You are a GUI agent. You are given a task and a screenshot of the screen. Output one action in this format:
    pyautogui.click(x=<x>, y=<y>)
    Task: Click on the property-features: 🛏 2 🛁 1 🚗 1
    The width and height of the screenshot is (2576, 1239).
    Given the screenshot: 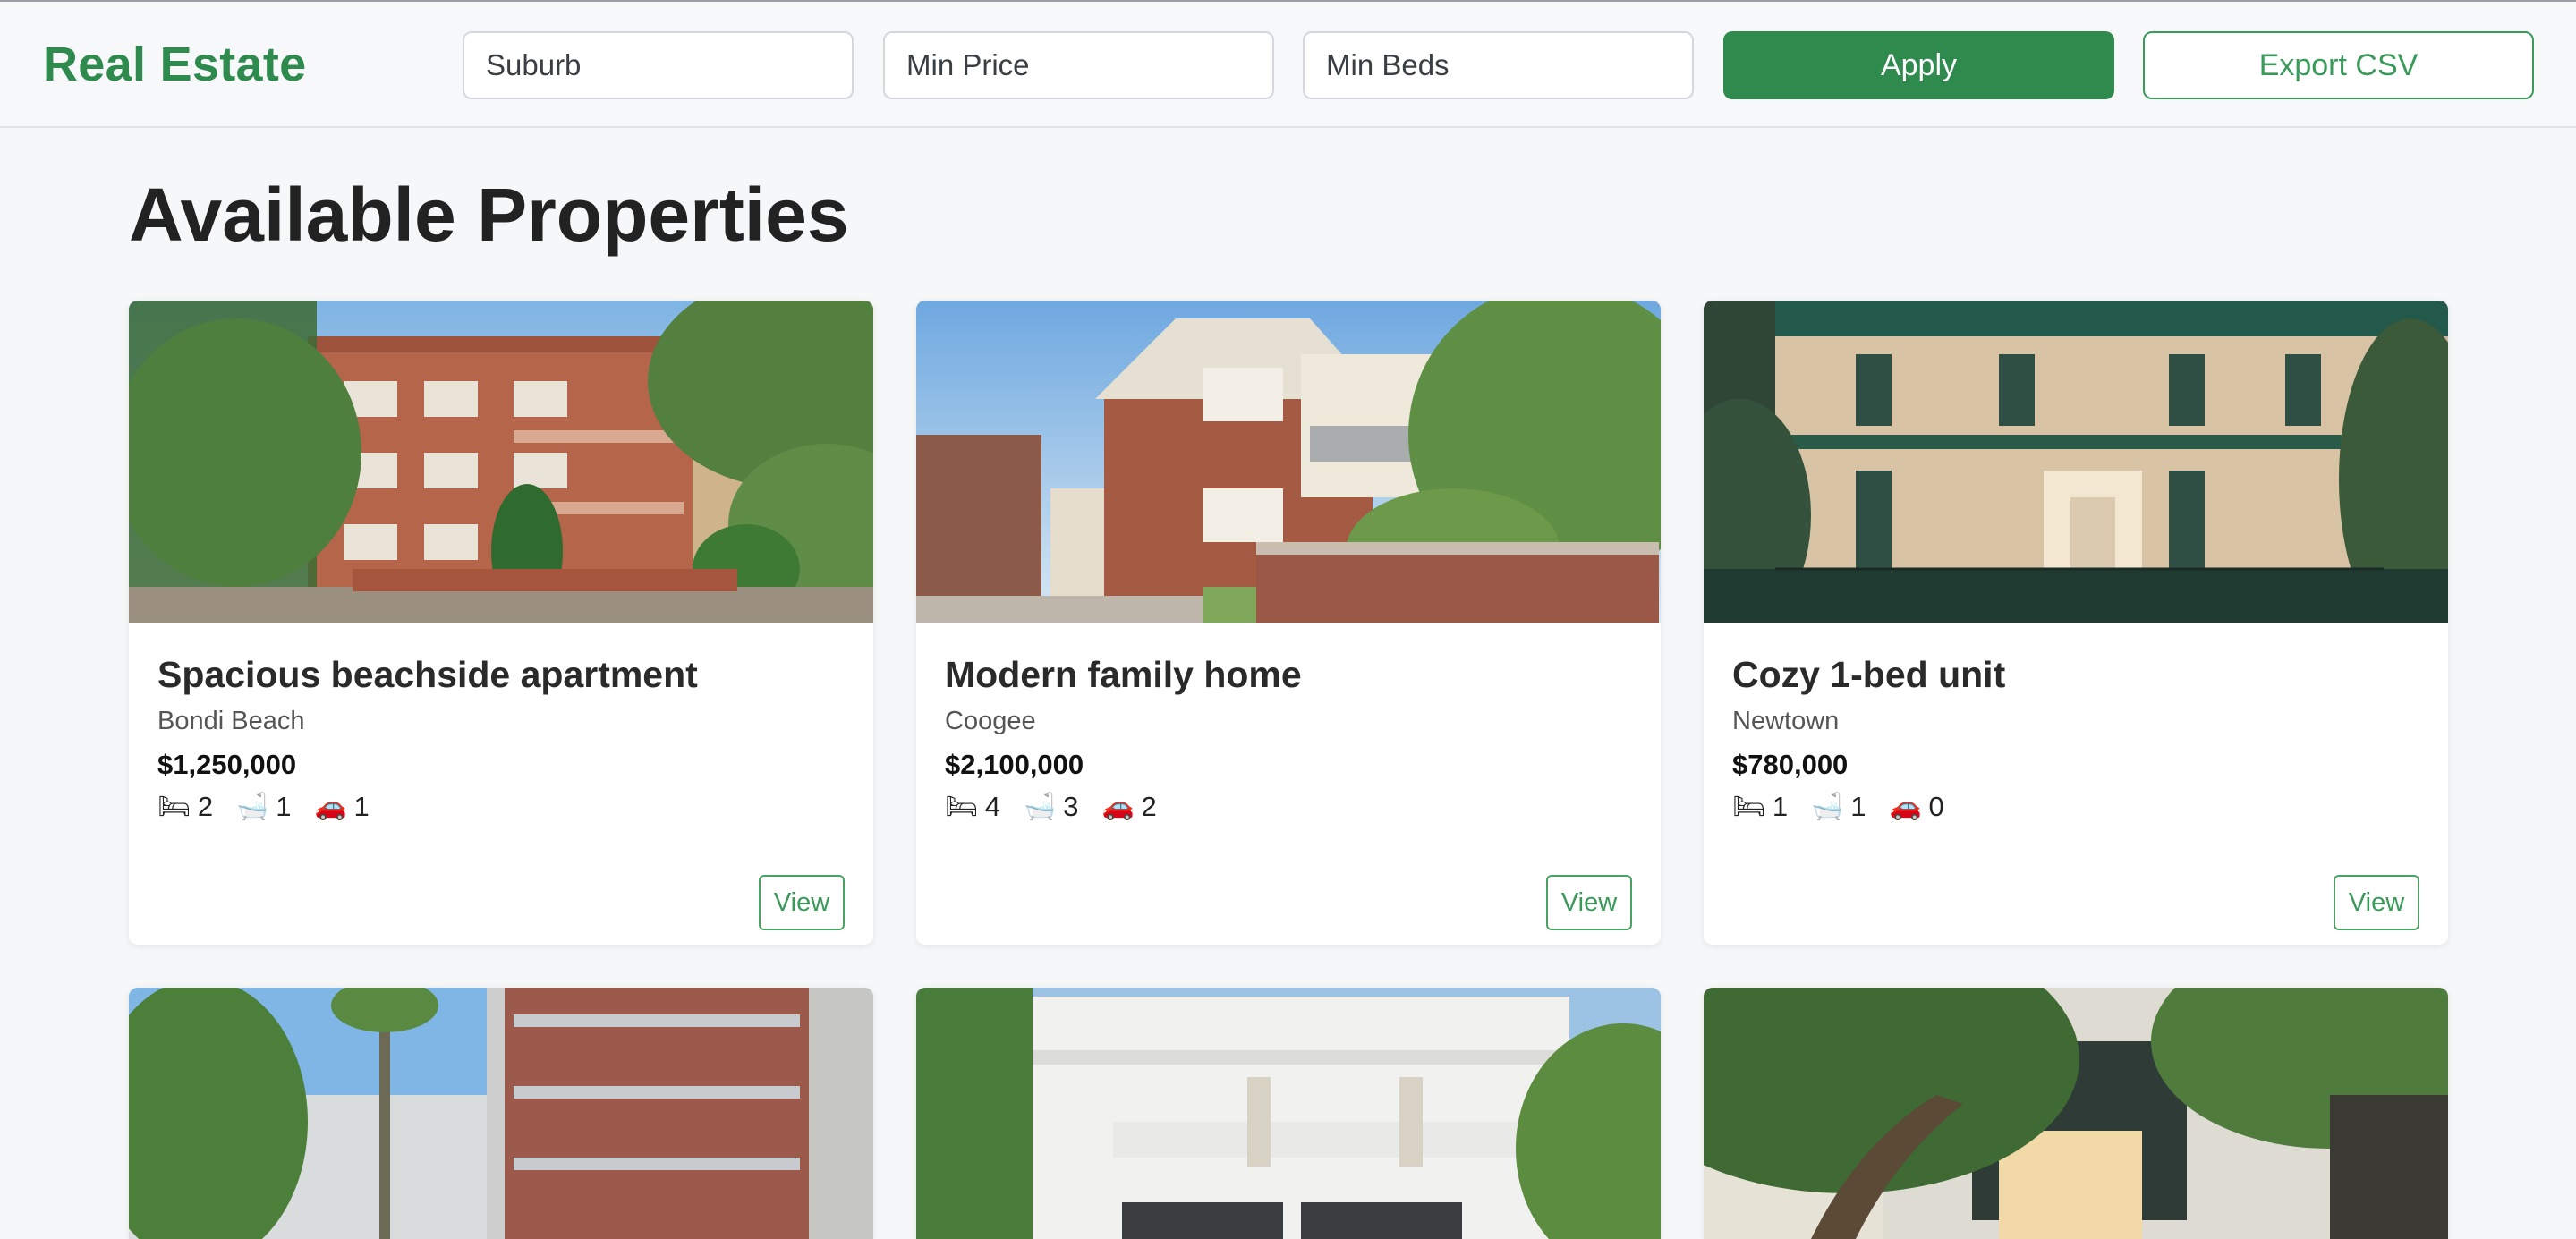 What is the action you would take?
    pyautogui.click(x=275, y=807)
    